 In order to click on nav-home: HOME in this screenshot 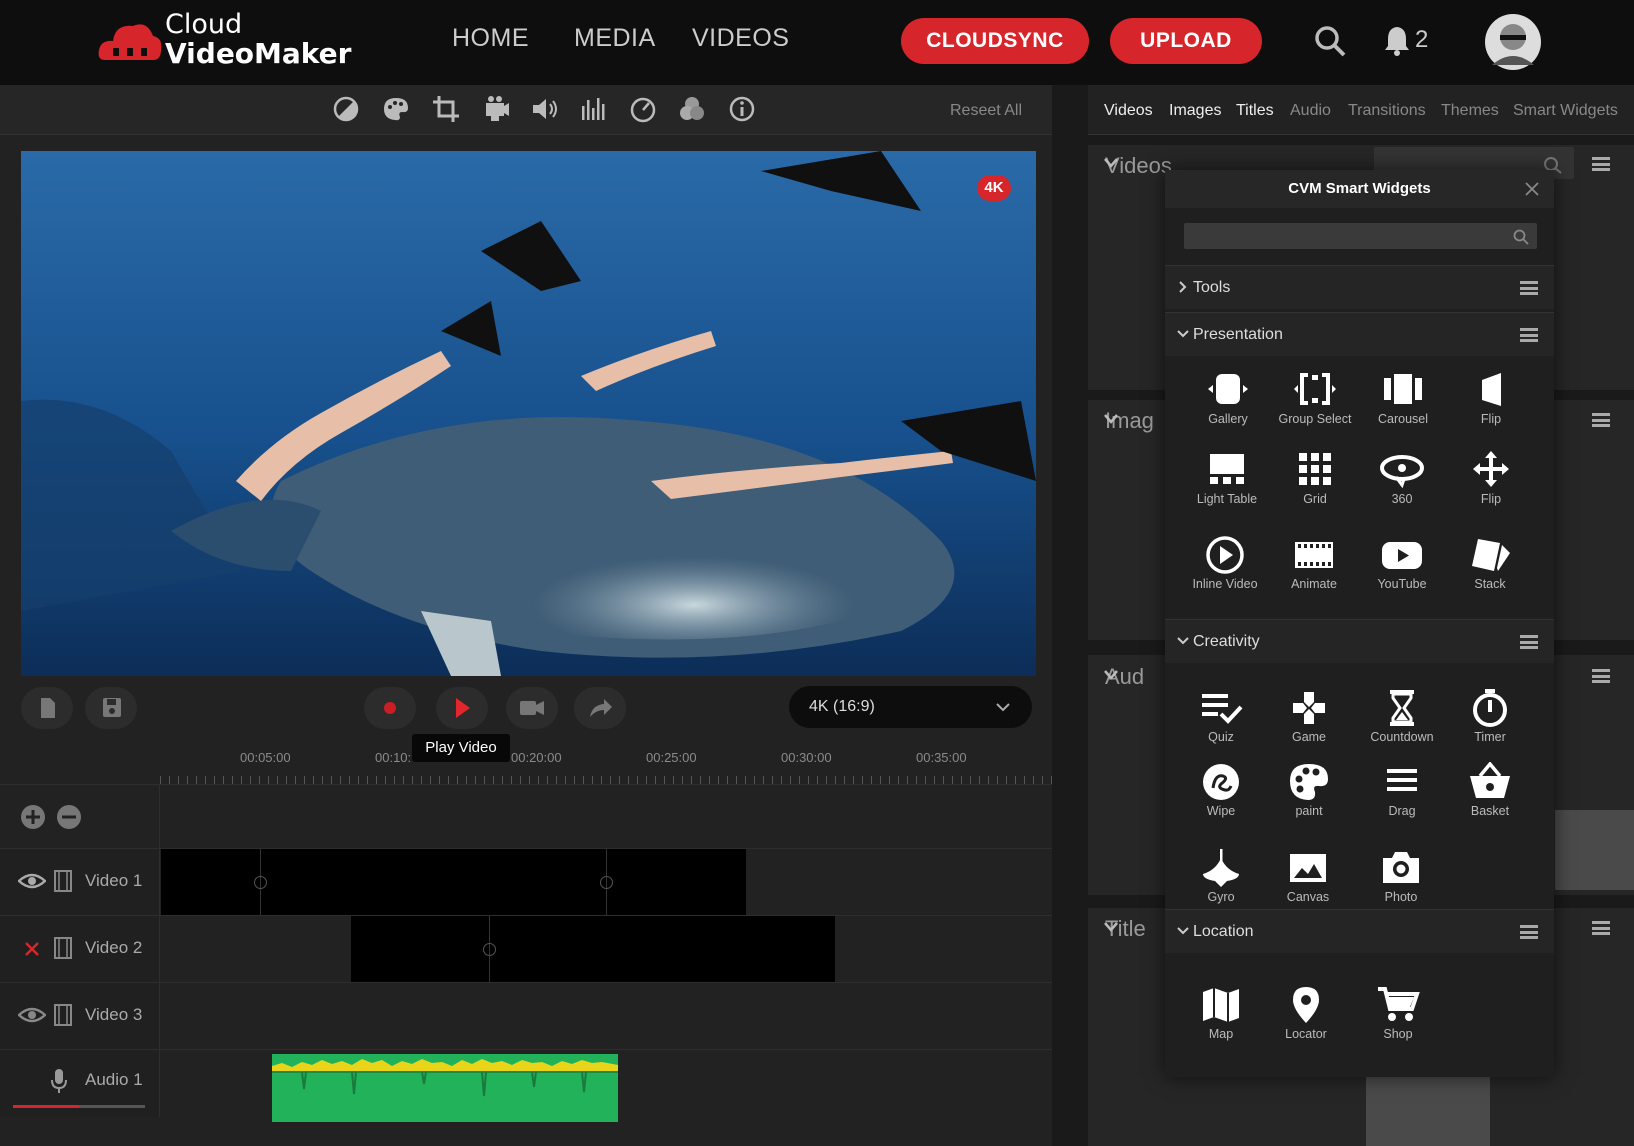, I will do `click(490, 38)`.